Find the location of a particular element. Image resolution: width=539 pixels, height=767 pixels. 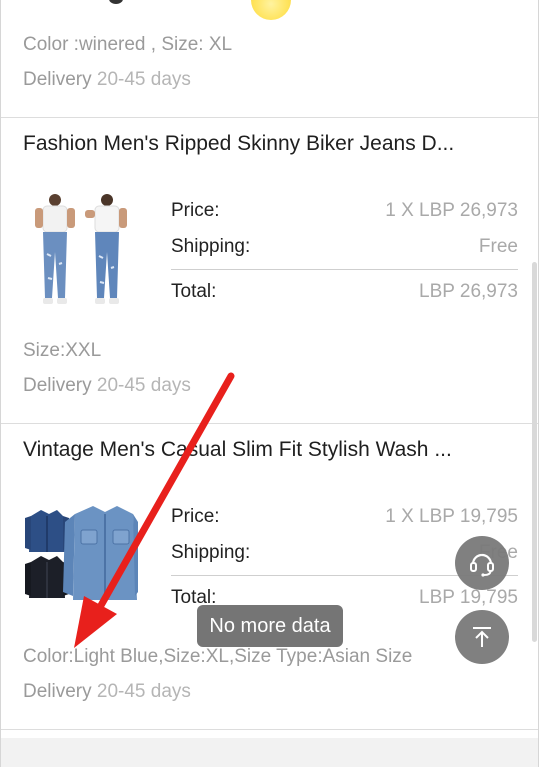

toast-message: No more data is located at coordinates (270, 626).